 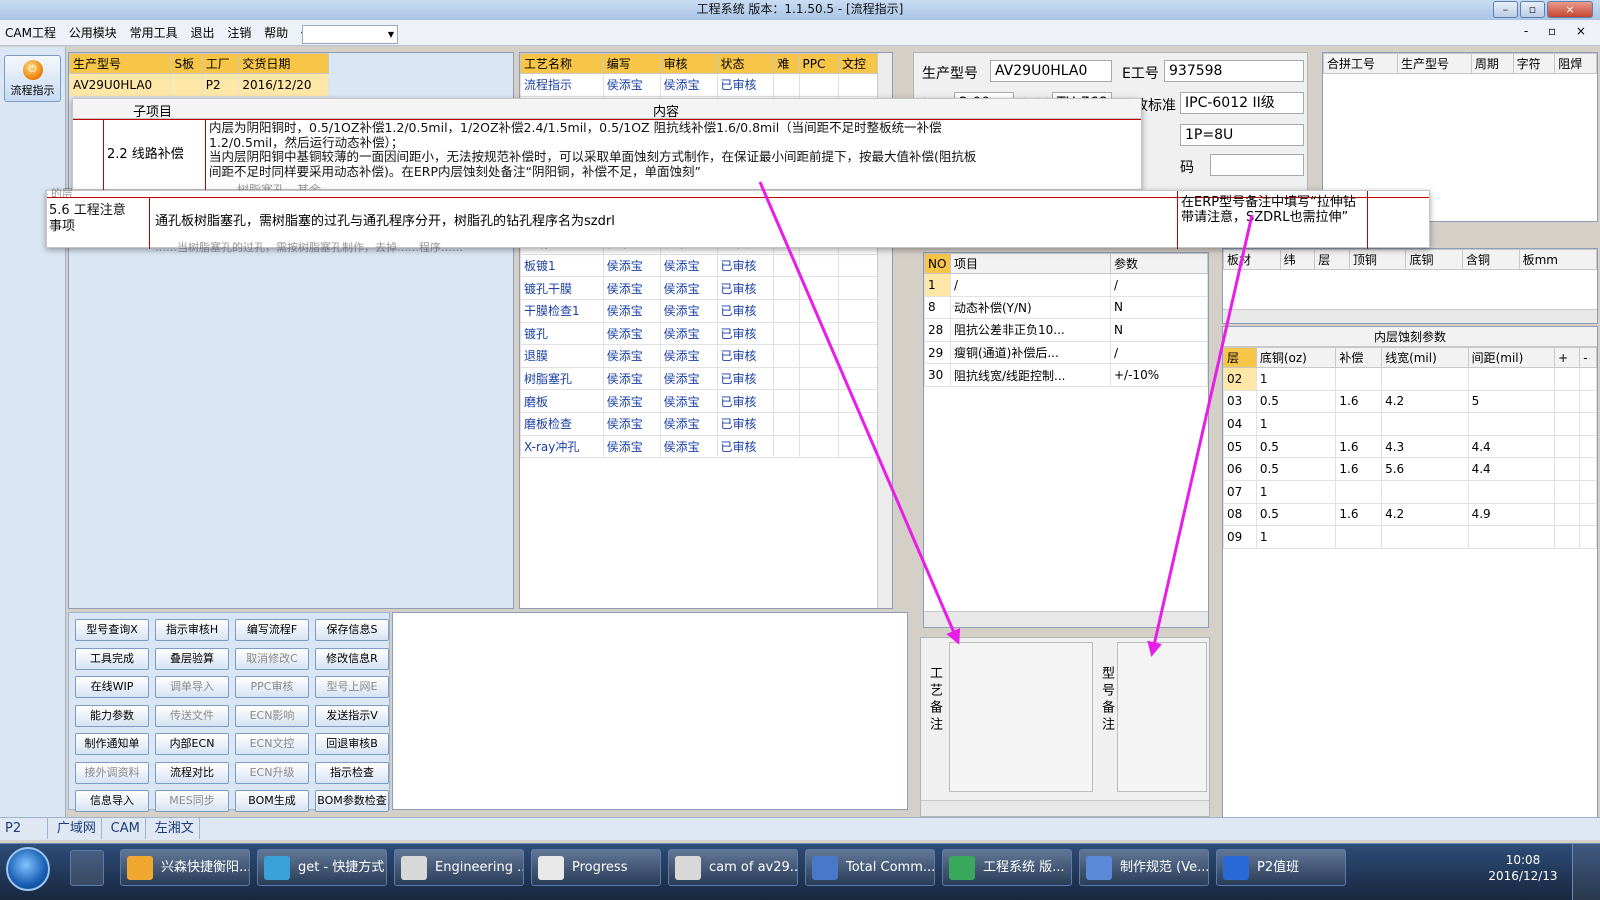 I want to click on arrow-to-model-remark, so click(x=1200, y=435).